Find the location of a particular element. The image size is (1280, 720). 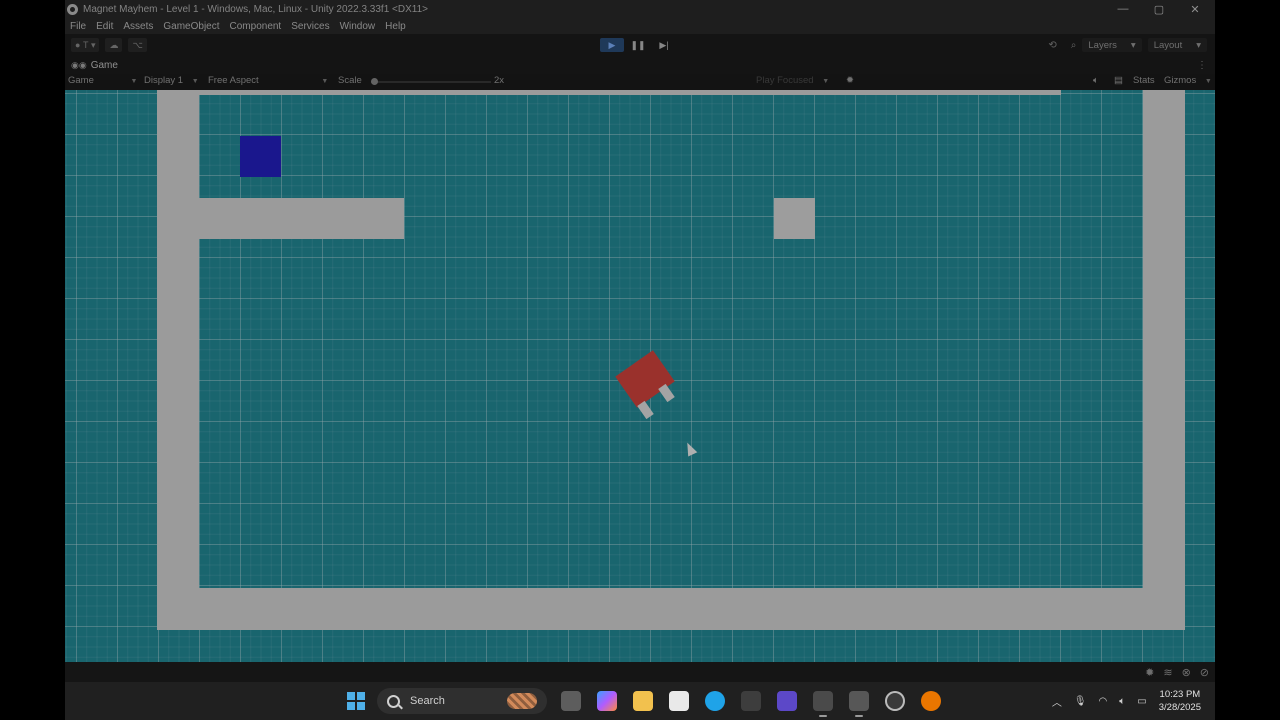

metal-crate is located at coordinates (794, 218).